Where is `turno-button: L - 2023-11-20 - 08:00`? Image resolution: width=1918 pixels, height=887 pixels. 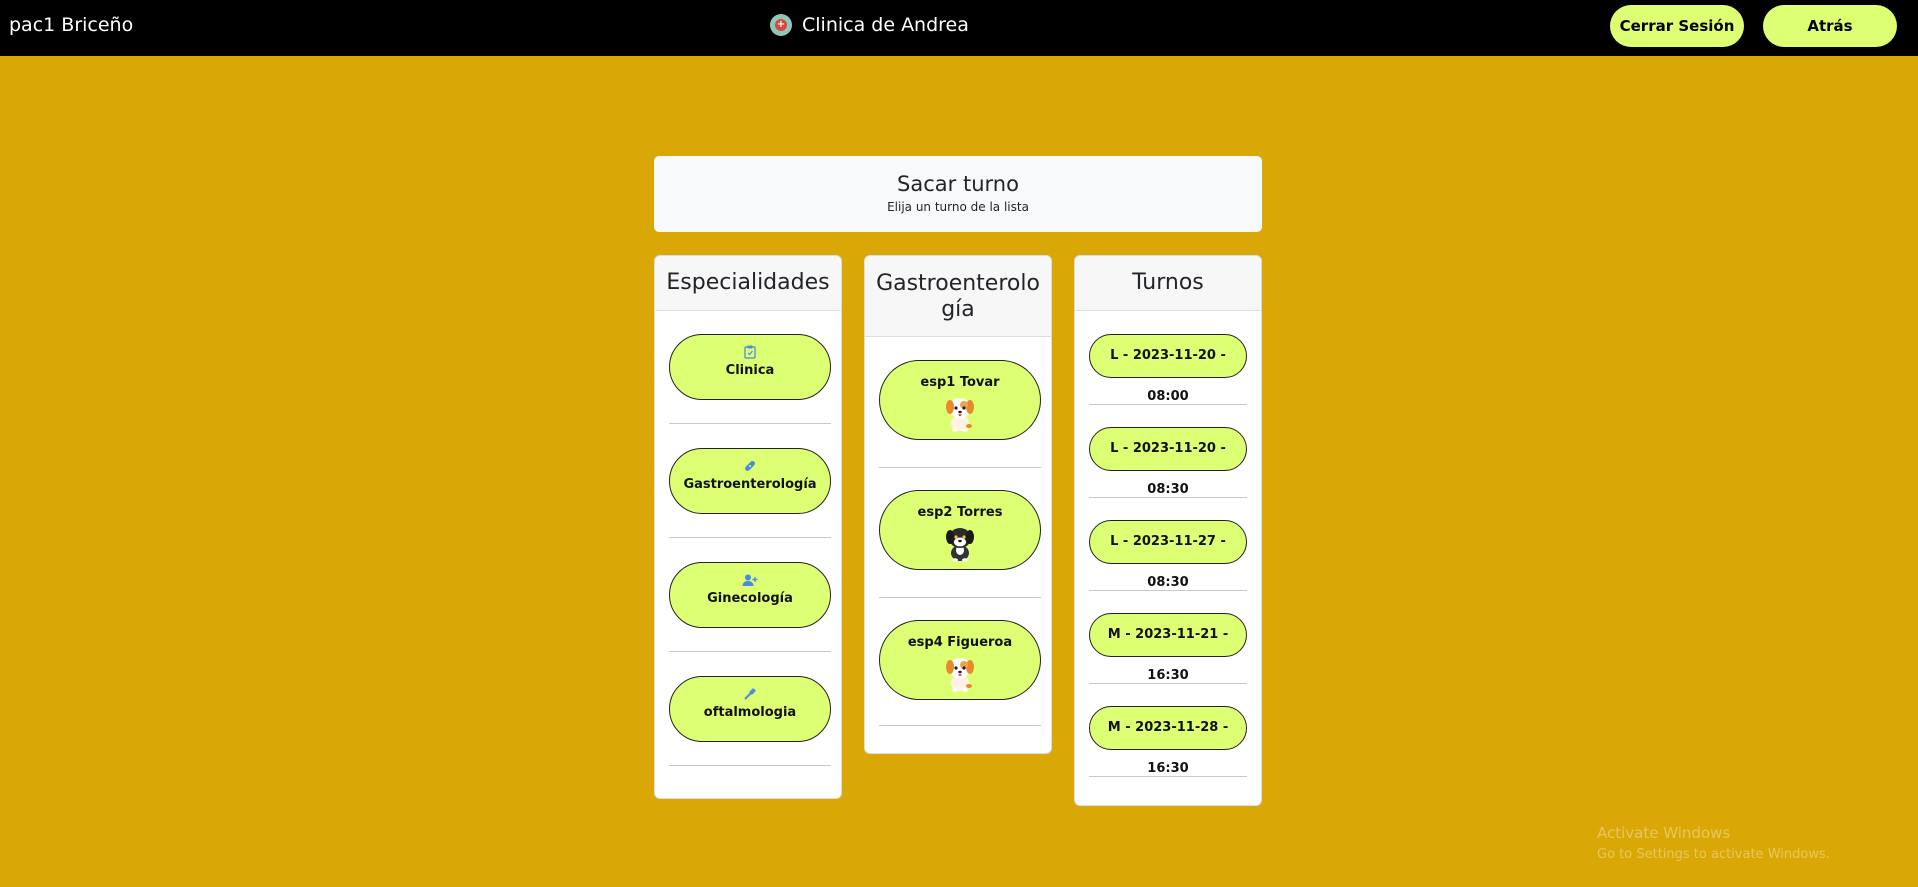 turno-button: L - 2023-11-20 - 08:00 is located at coordinates (1168, 369).